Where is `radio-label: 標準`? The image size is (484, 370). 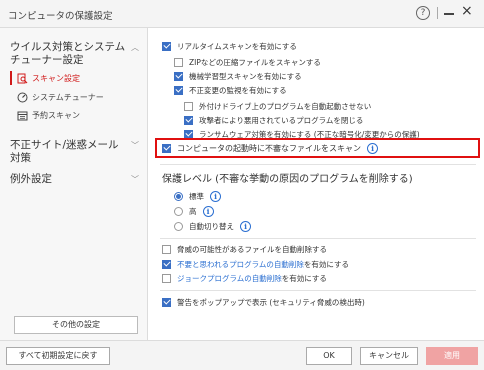 radio-label: 標準 is located at coordinates (196, 196).